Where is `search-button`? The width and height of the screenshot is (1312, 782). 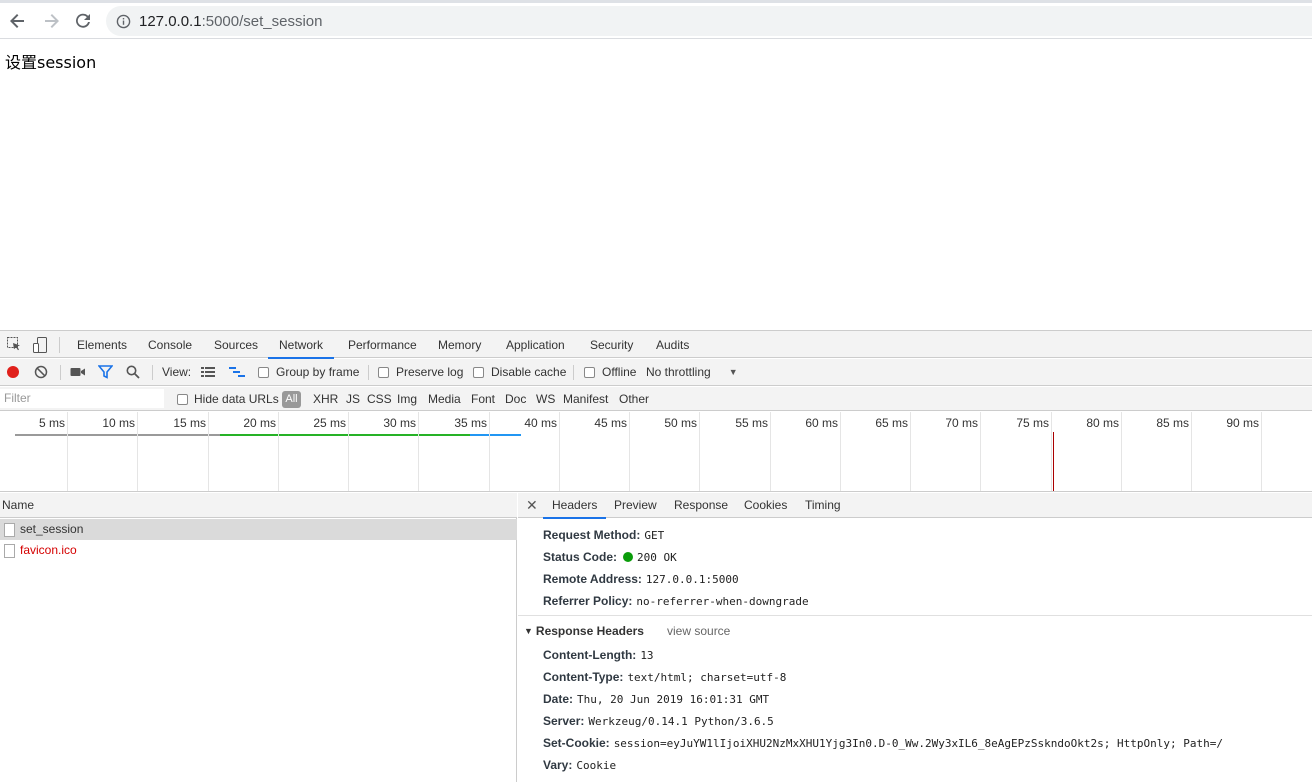
search-button is located at coordinates (133, 372).